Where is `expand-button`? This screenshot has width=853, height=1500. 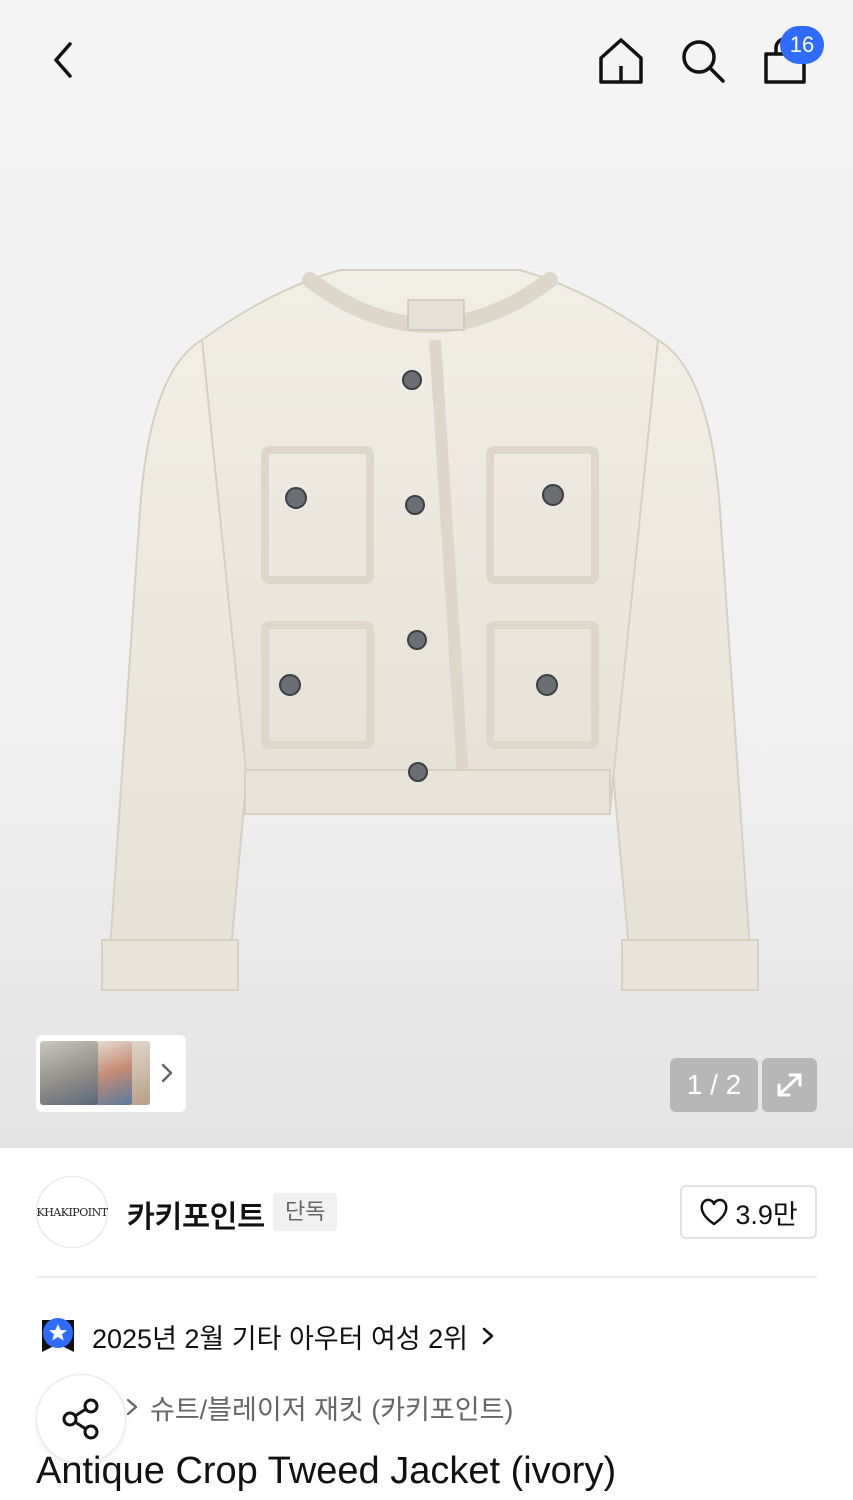
expand-button is located at coordinates (789, 1085).